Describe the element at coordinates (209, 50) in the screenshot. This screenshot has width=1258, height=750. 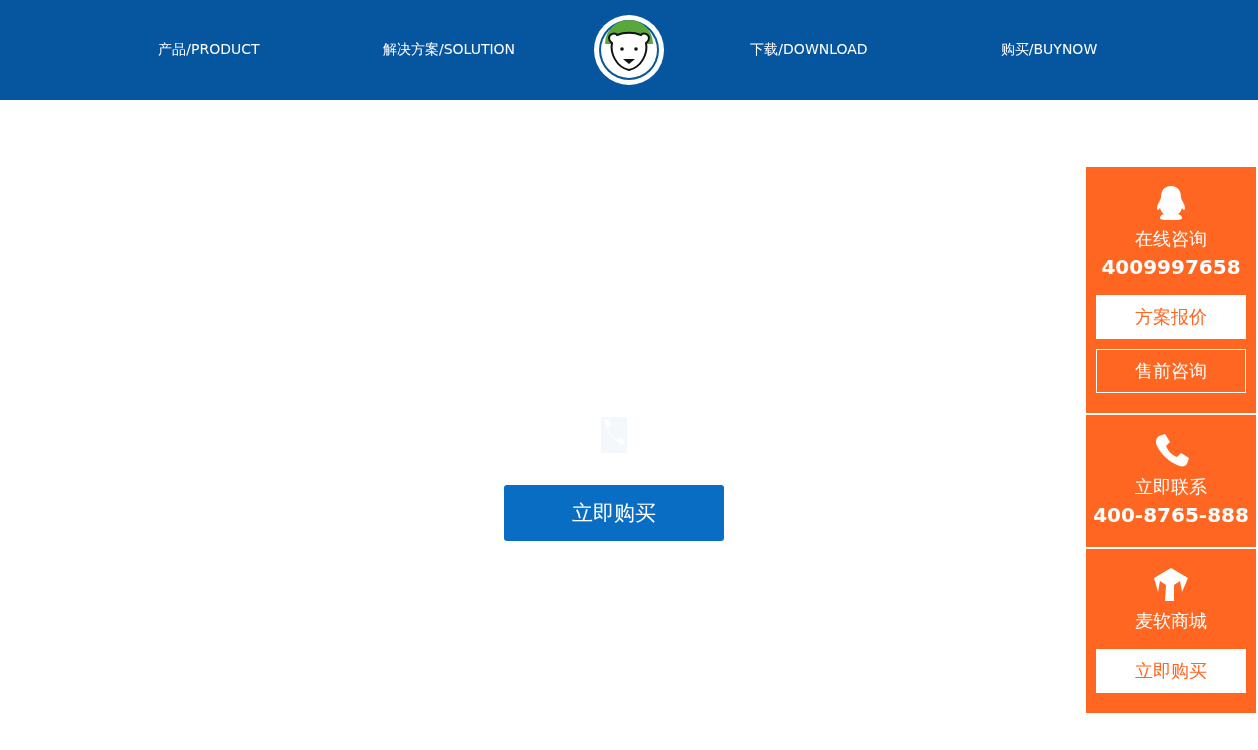
I see `nav-link: 产品/PRODUCT` at that location.